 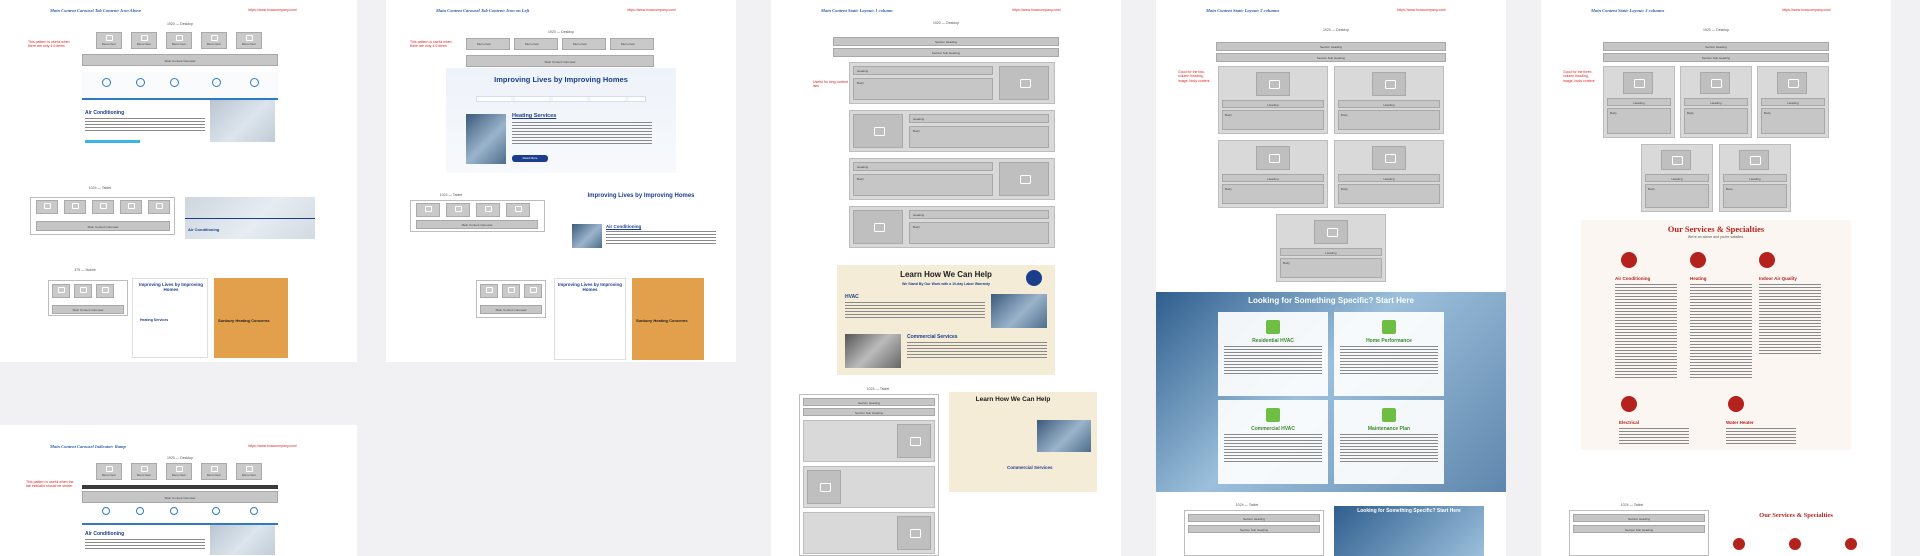 What do you see at coordinates (1796, 515) in the screenshot?
I see `tablet-services-title: Our Services & Specialties` at bounding box center [1796, 515].